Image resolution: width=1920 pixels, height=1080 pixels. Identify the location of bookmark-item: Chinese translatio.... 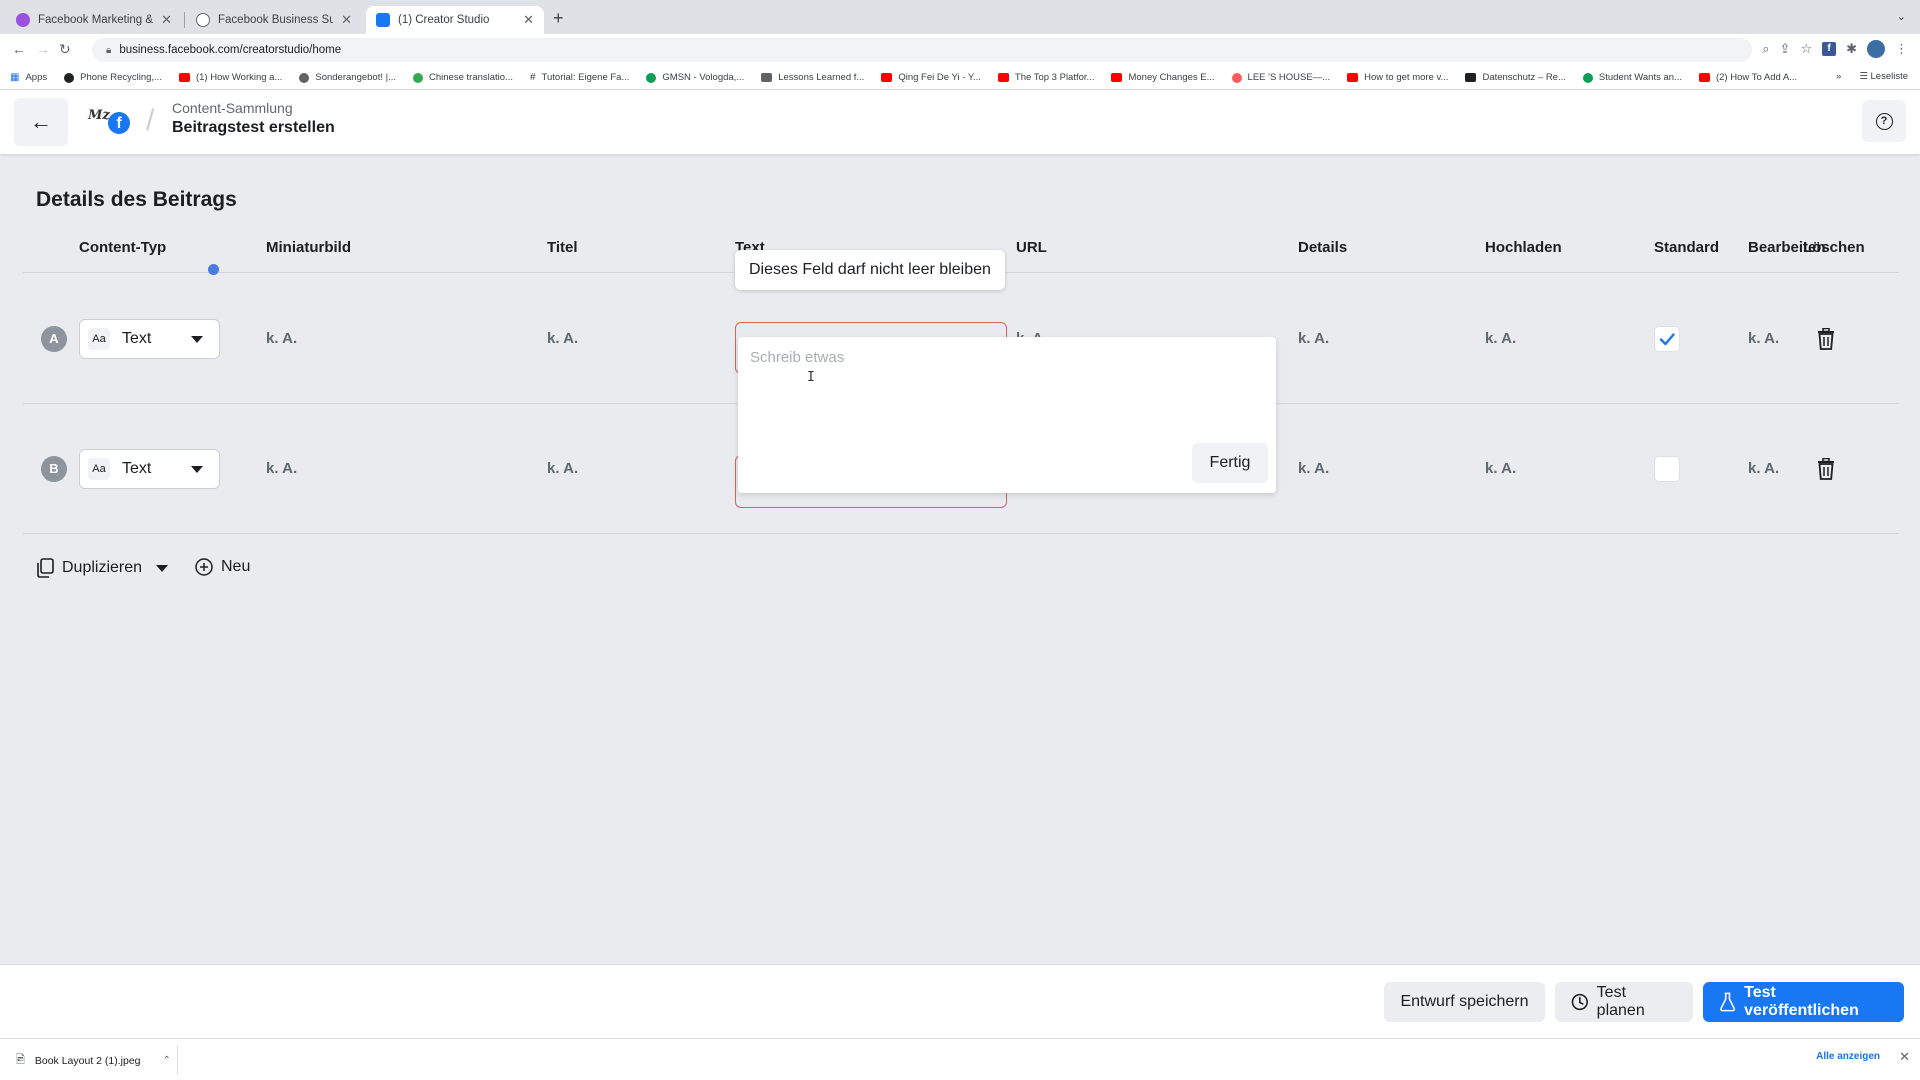
(463, 77).